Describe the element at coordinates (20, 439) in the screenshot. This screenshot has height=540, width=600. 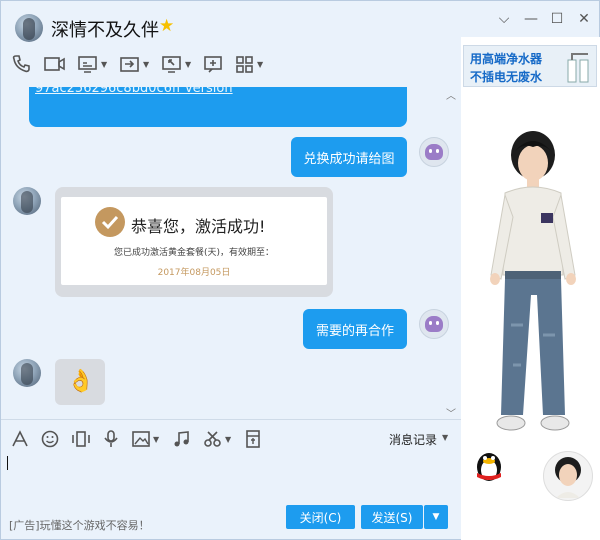
I see `font-icon` at that location.